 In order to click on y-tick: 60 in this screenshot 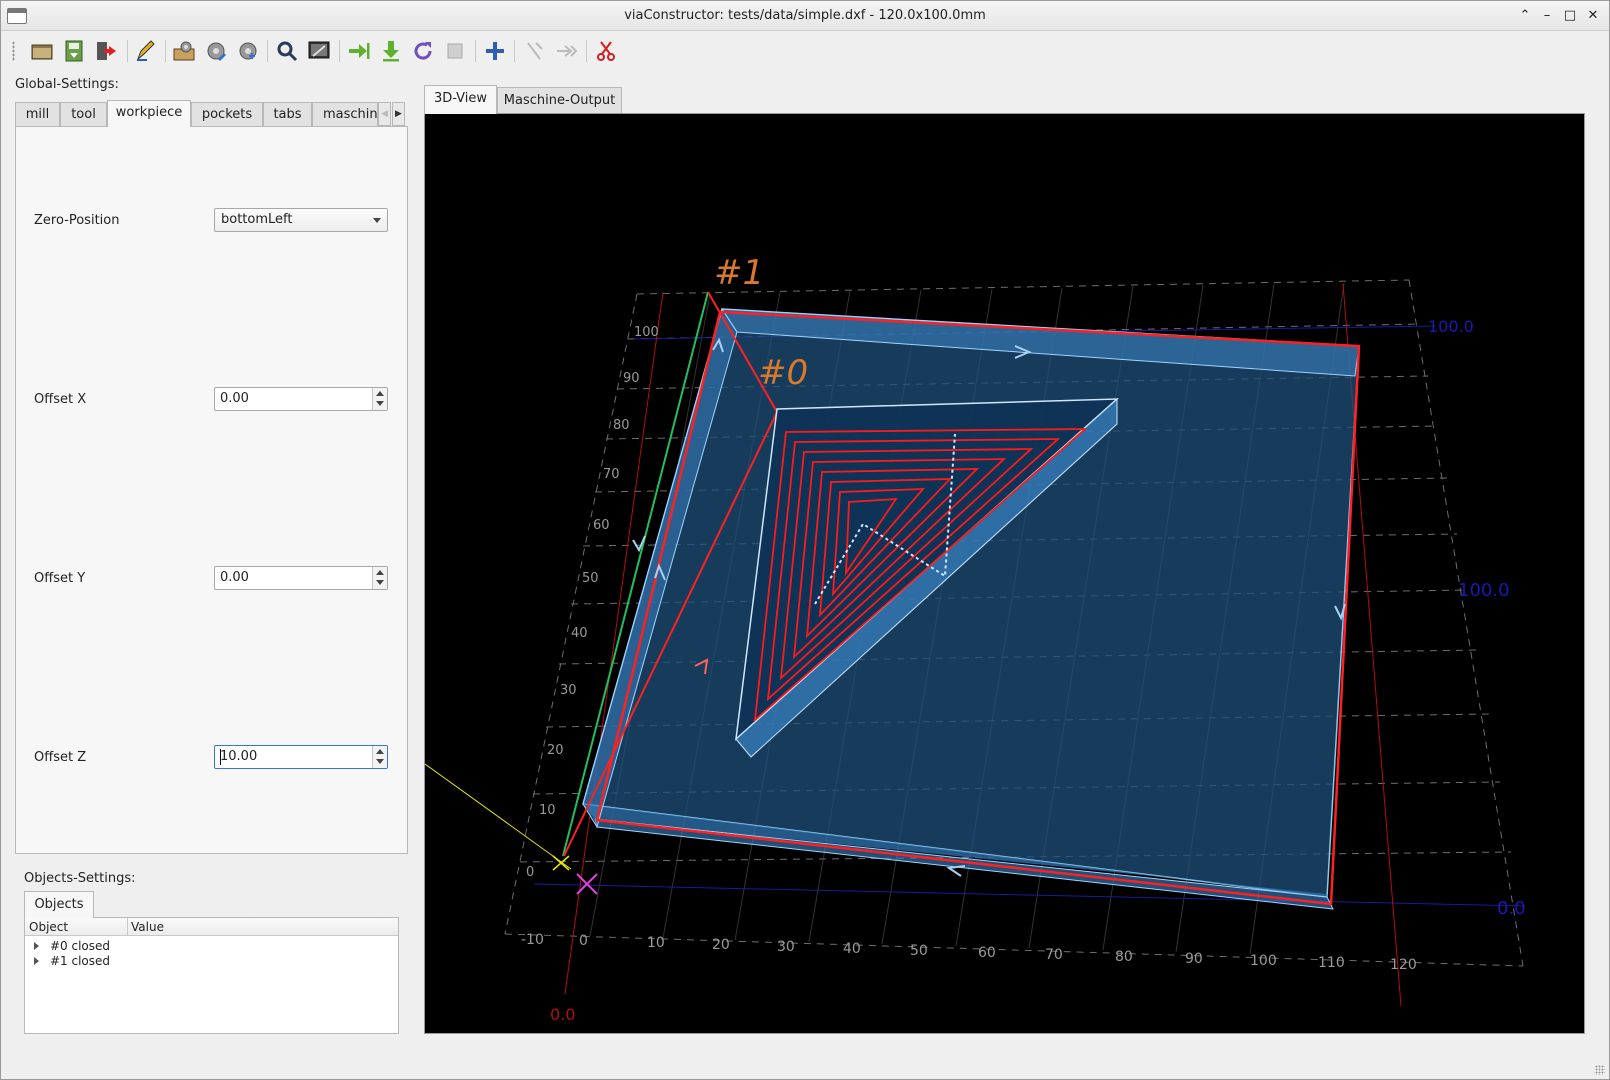, I will do `click(601, 525)`.